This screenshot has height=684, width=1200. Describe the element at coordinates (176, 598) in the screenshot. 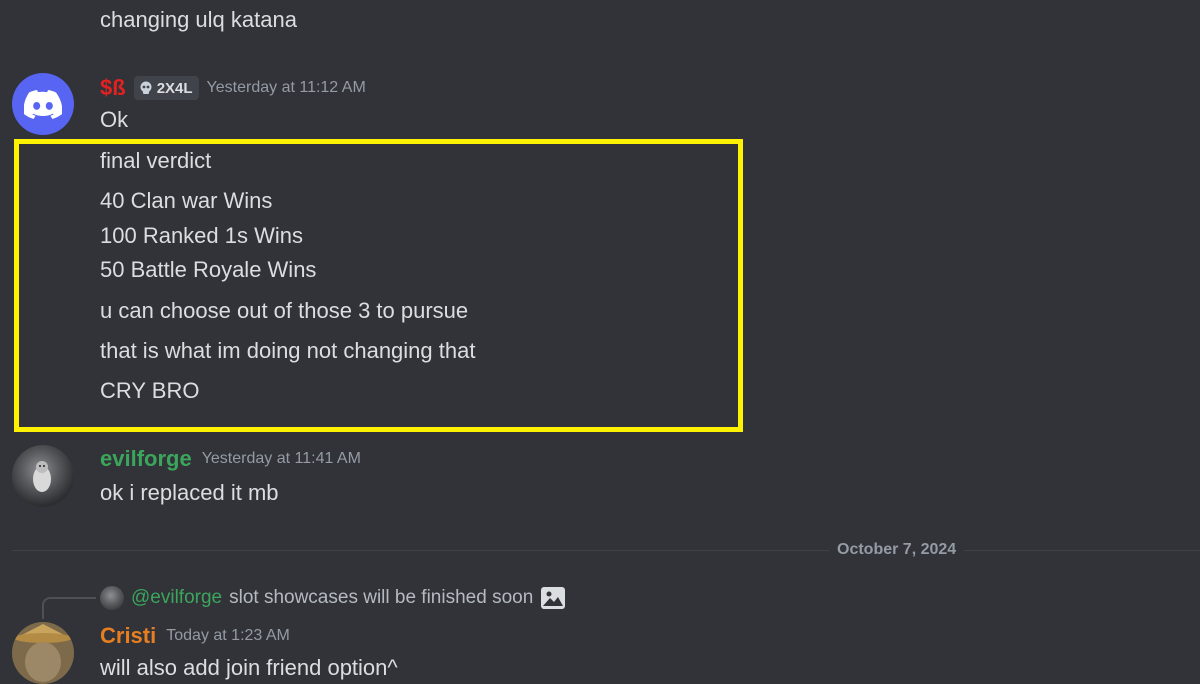

I see `reply-mention: @evilforge` at that location.